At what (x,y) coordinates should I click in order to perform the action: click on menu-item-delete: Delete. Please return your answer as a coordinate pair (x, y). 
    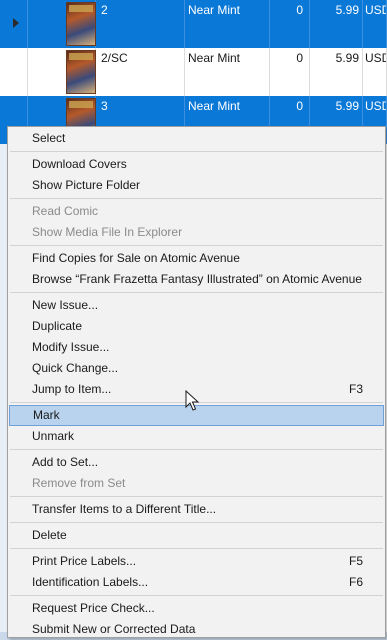
    Looking at the image, I should click on (196, 535).